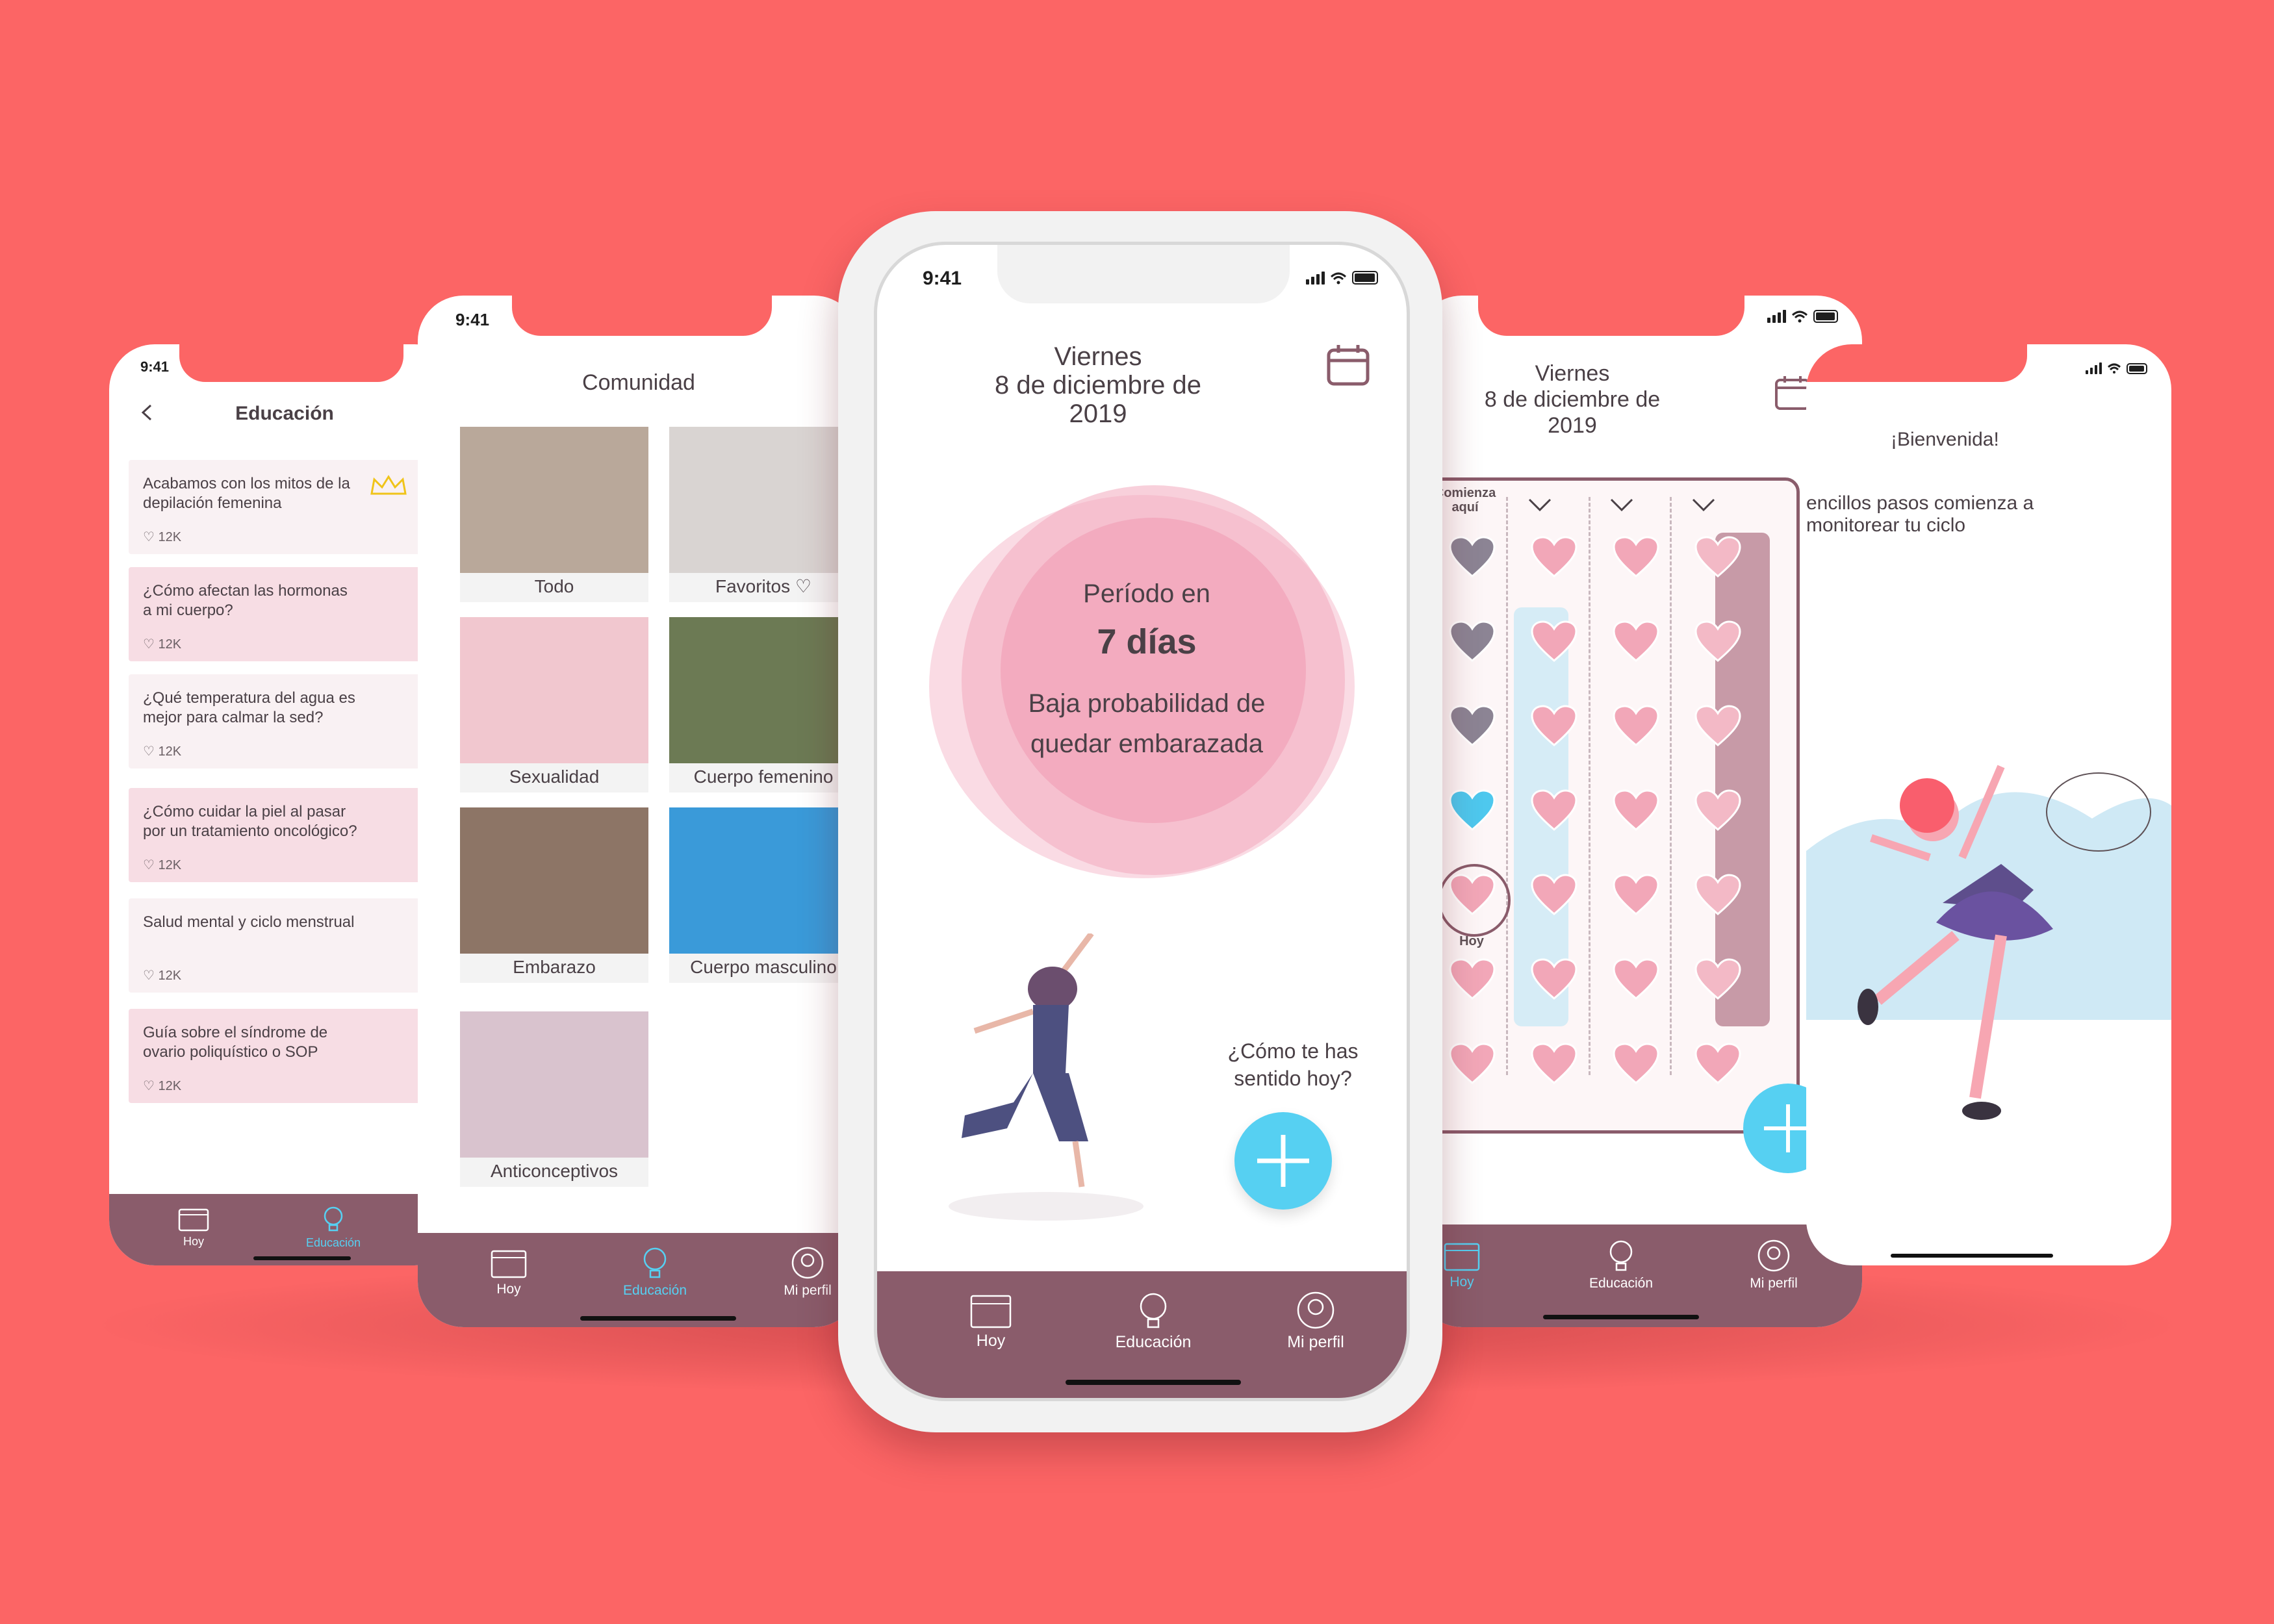 This screenshot has width=2274, height=1624. I want to click on category-tile: Sexualidad, so click(554, 705).